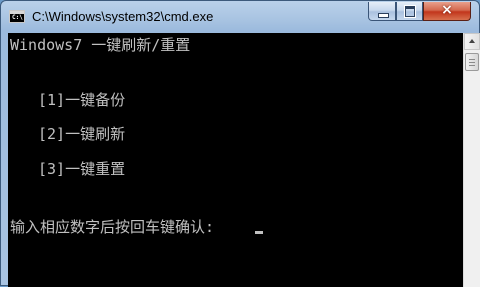  Describe the element at coordinates (472, 41) in the screenshot. I see `scroll-up-button` at that location.